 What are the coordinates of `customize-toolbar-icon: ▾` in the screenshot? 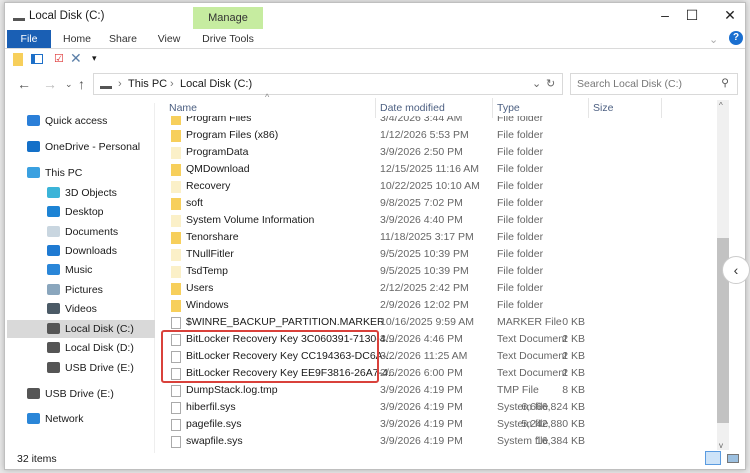 It's located at (94, 58).